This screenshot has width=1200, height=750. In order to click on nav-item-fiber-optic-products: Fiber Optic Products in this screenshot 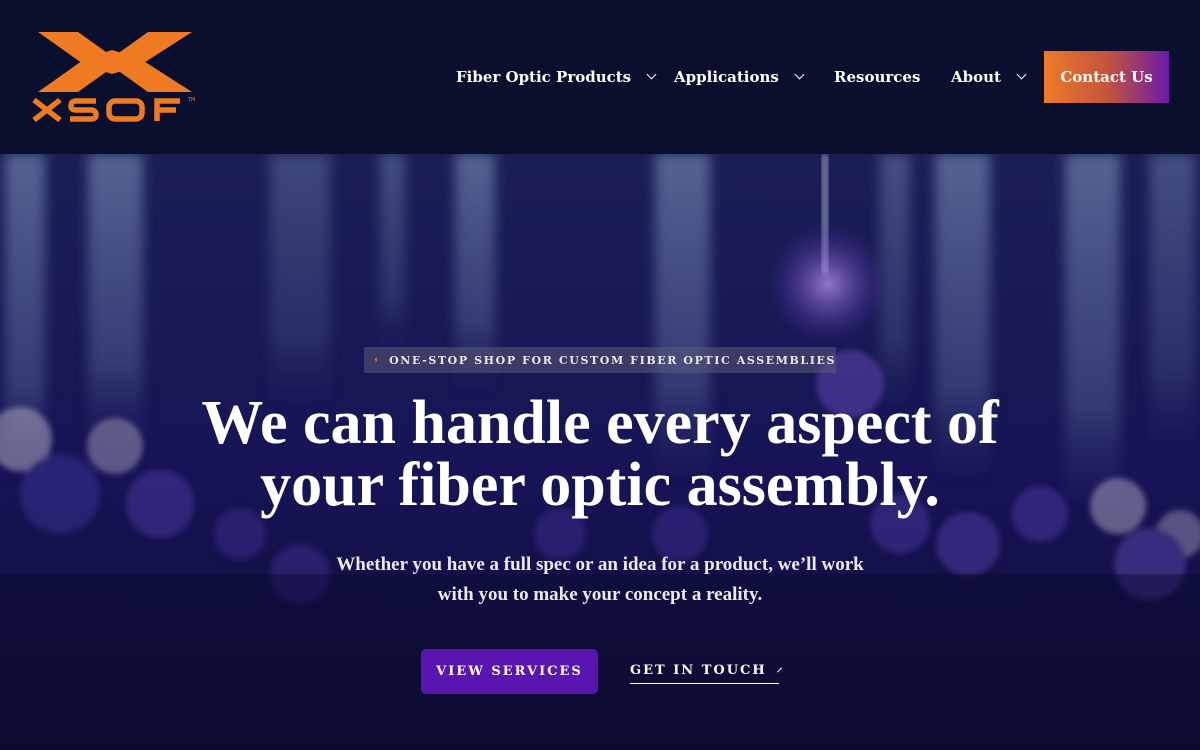, I will do `click(556, 77)`.